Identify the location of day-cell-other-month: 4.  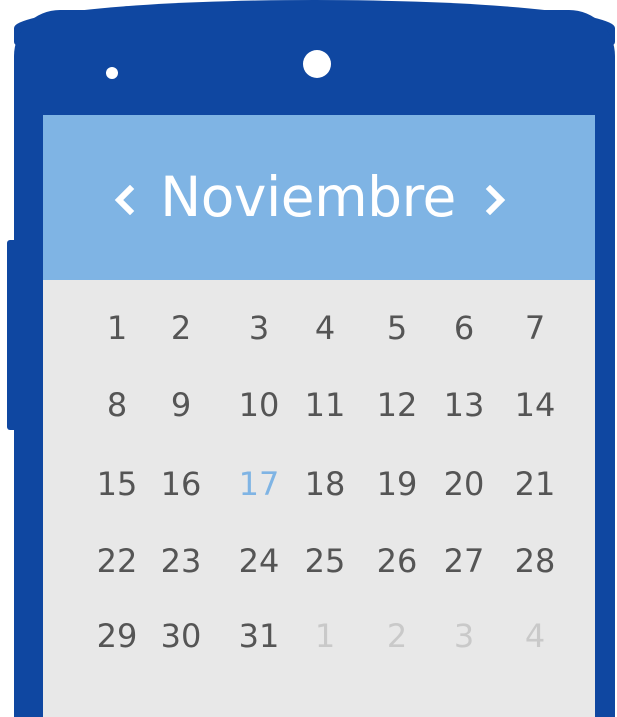
(535, 636).